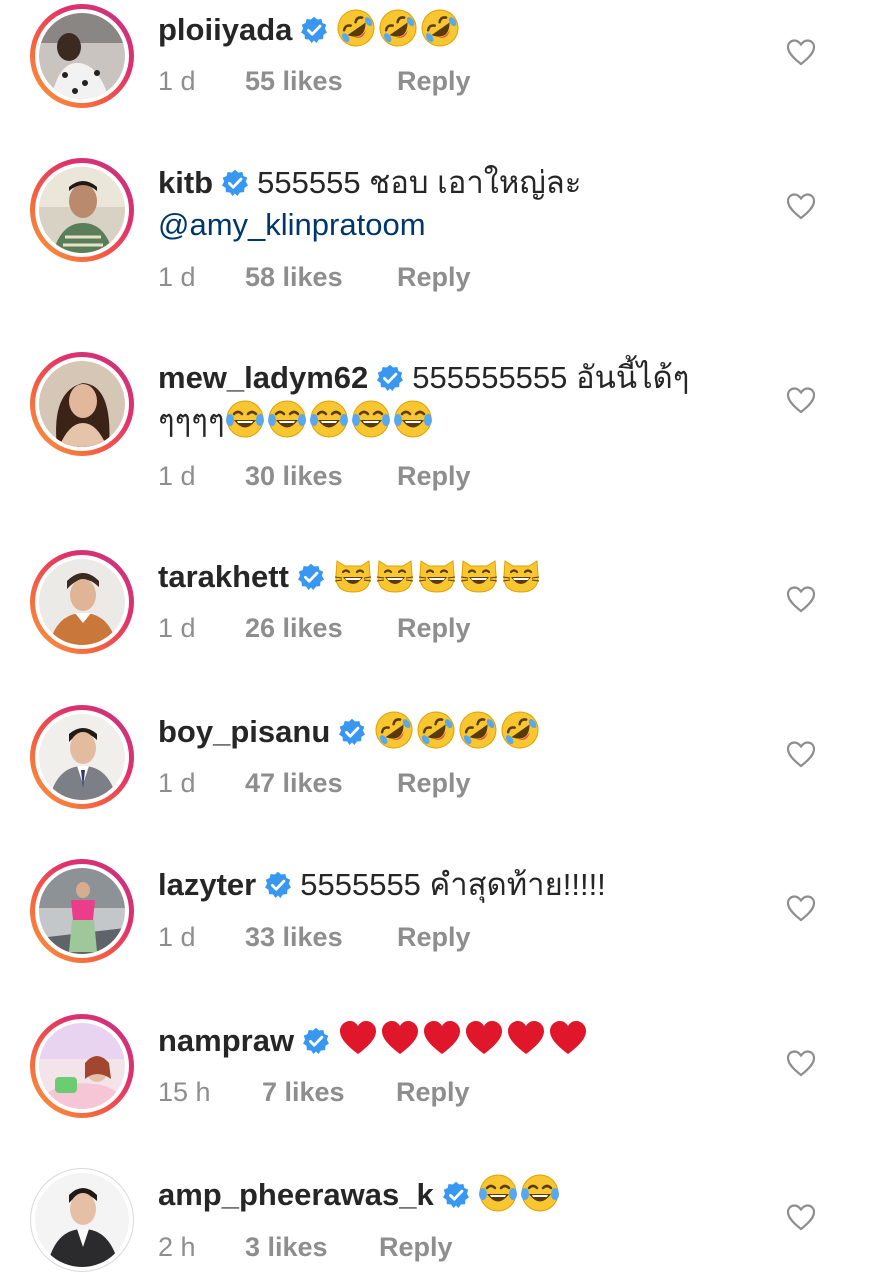  What do you see at coordinates (207, 884) in the screenshot?
I see `username: lazyter` at bounding box center [207, 884].